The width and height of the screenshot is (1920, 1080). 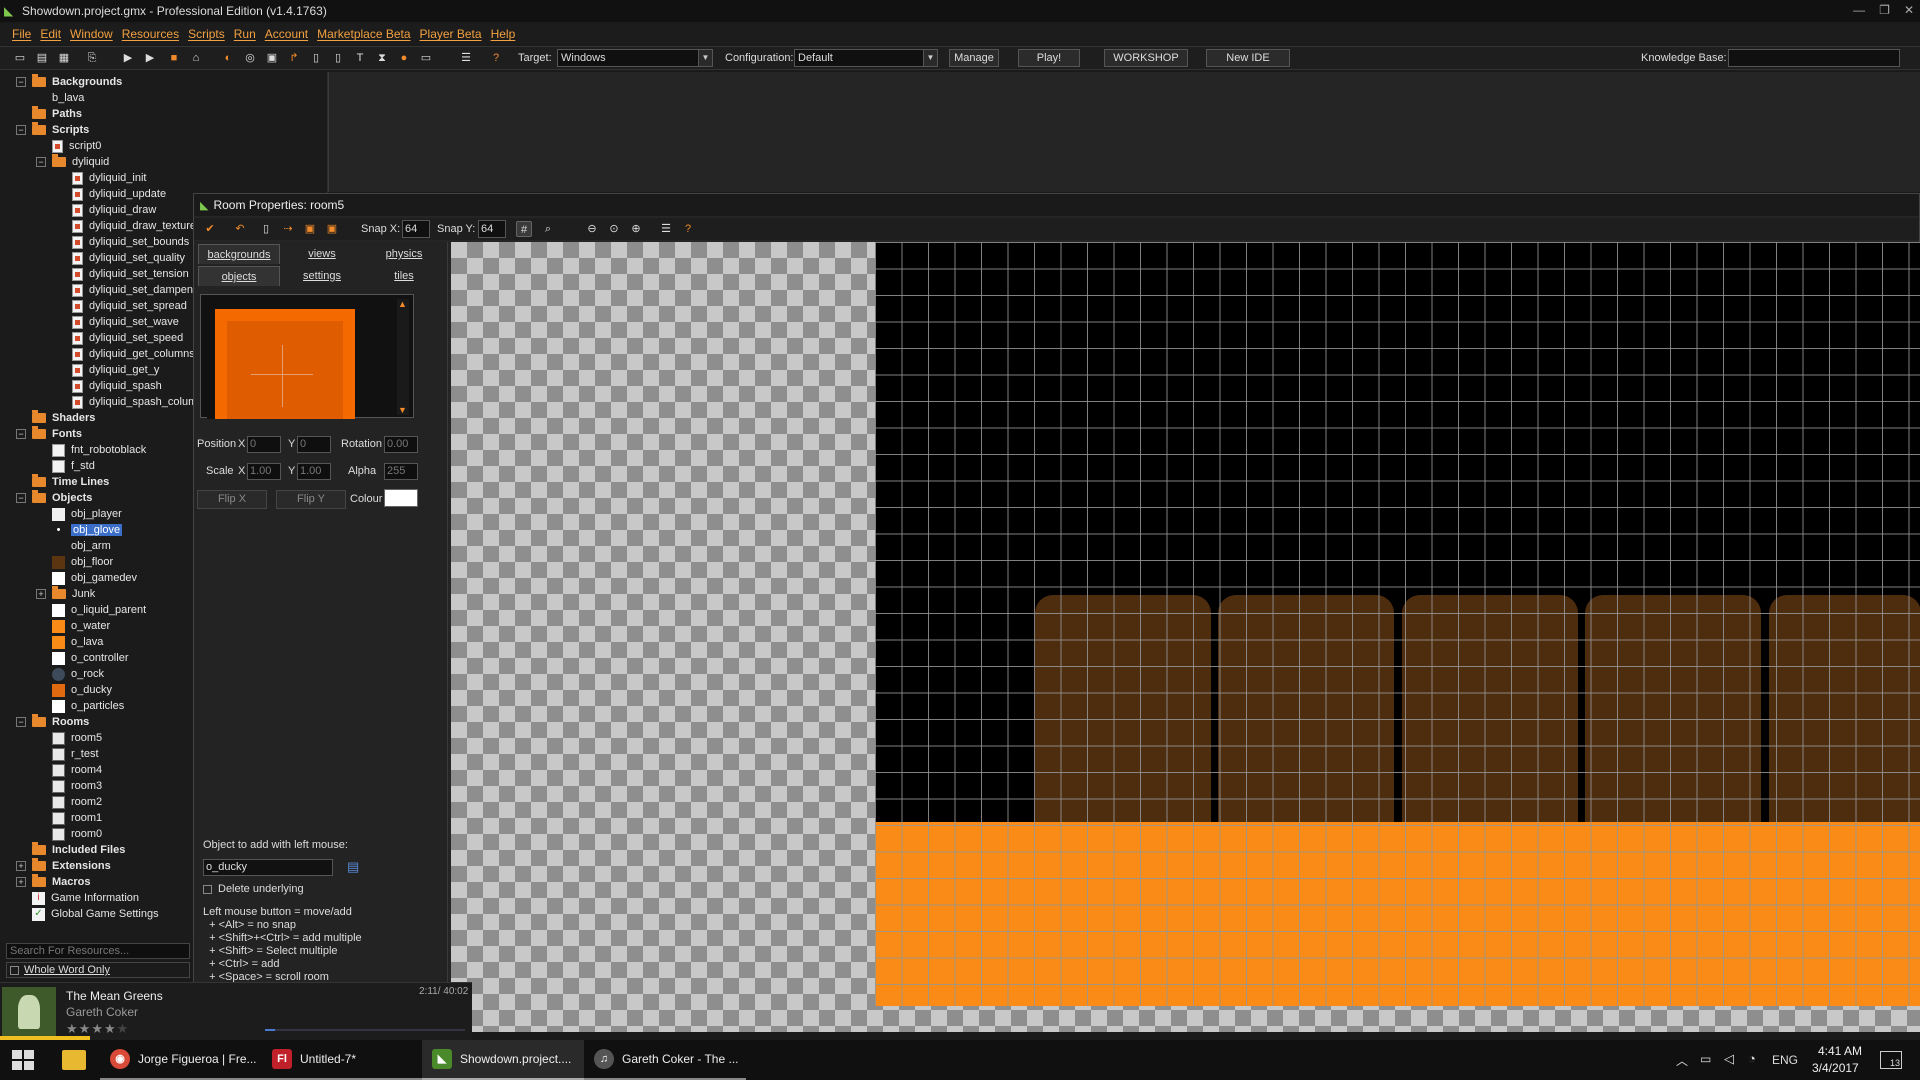 I want to click on tree-item: dyliquid_update, so click(x=111, y=194).